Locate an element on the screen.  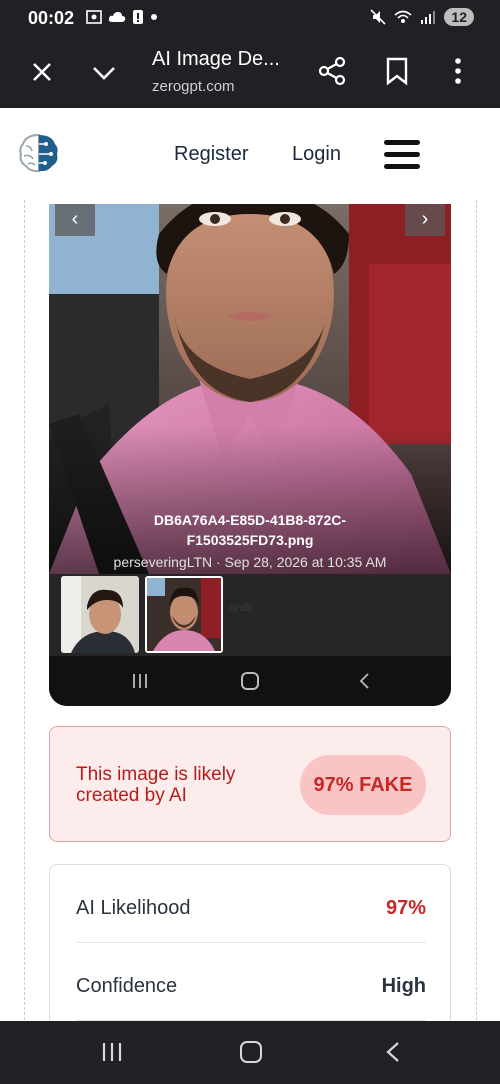
more-vert-icon is located at coordinates (458, 71).